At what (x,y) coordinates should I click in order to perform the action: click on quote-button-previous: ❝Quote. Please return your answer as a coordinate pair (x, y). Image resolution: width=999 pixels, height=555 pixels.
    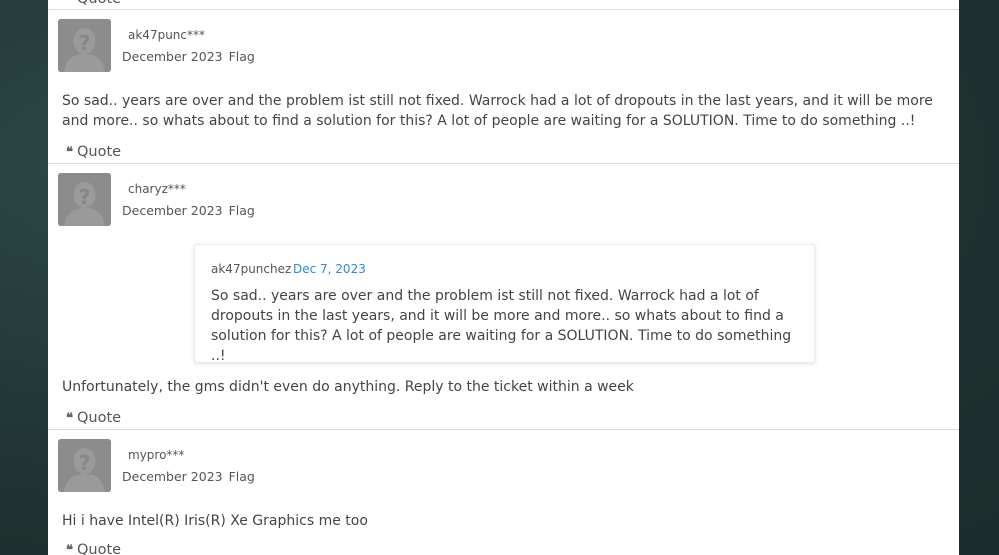
    Looking at the image, I should click on (93, 3).